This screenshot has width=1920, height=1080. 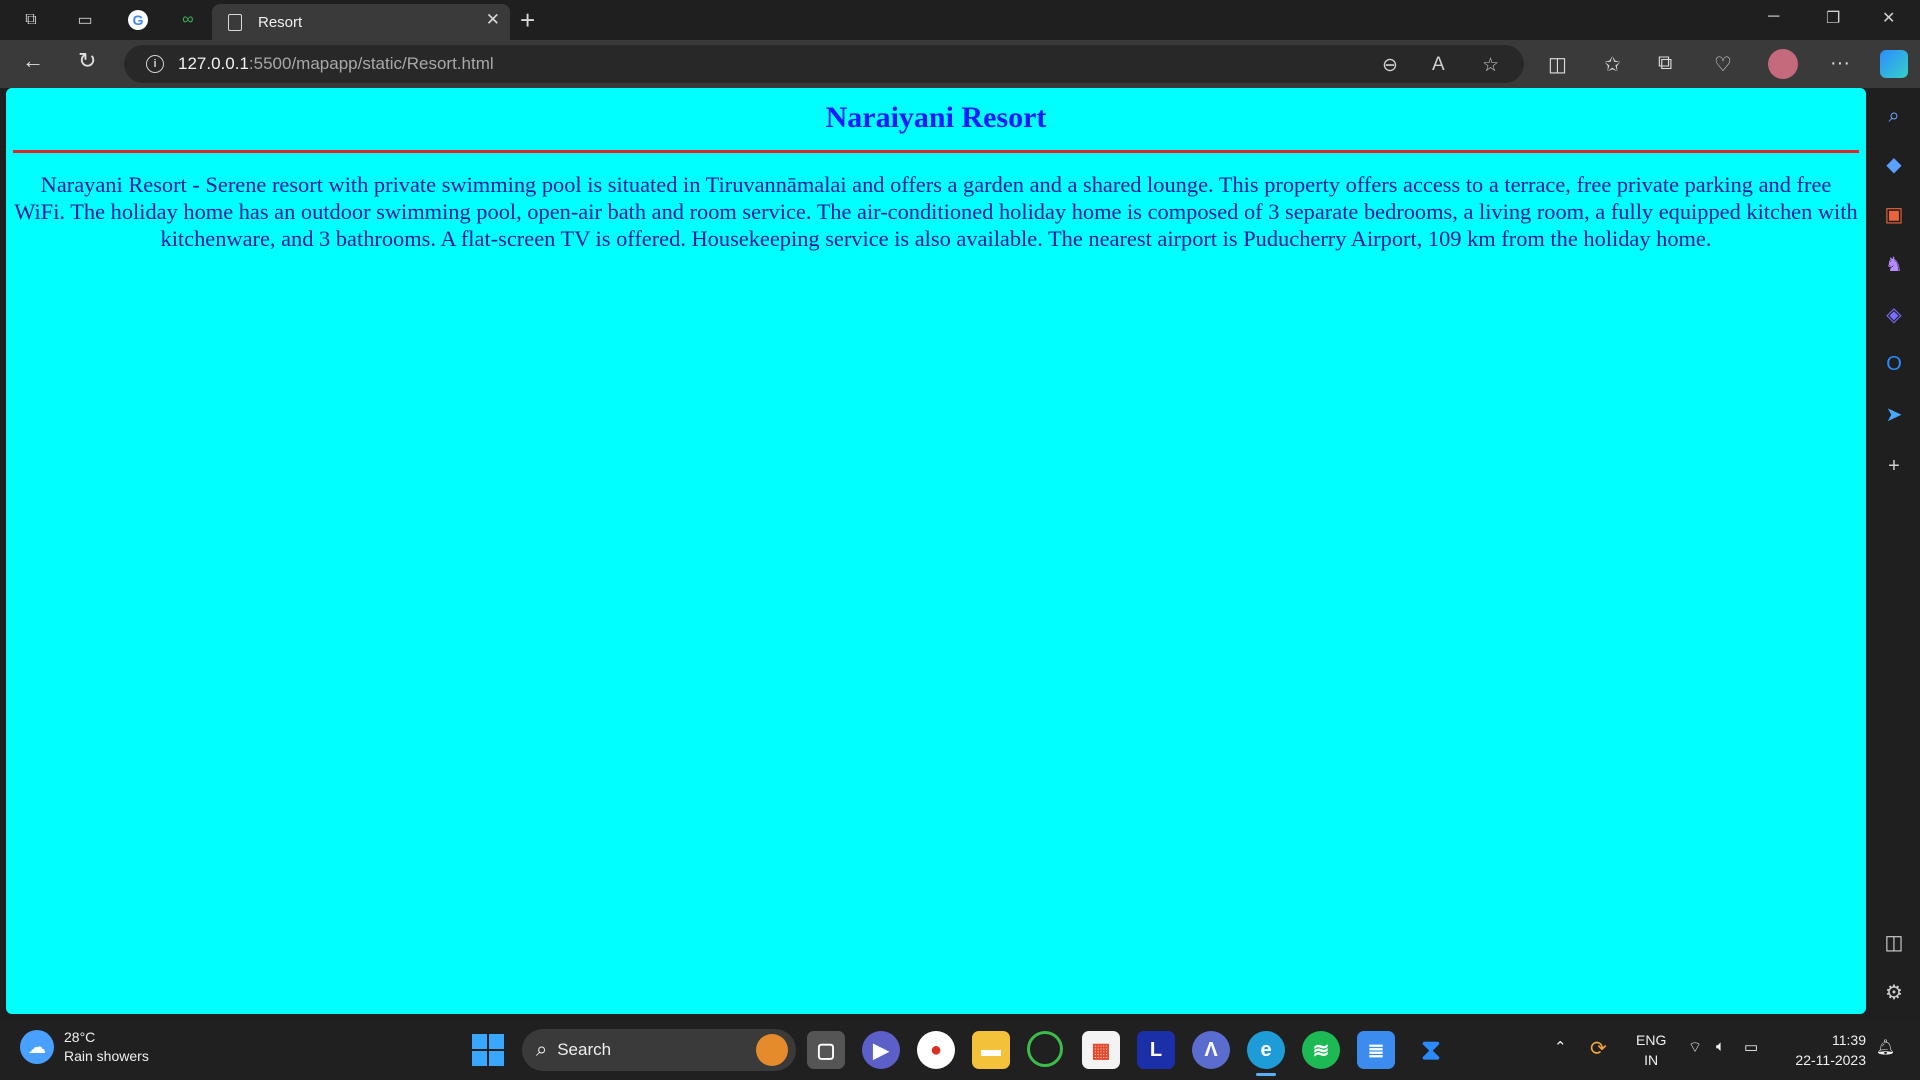 I want to click on wifi-icon: ⌔, so click(x=1695, y=1047).